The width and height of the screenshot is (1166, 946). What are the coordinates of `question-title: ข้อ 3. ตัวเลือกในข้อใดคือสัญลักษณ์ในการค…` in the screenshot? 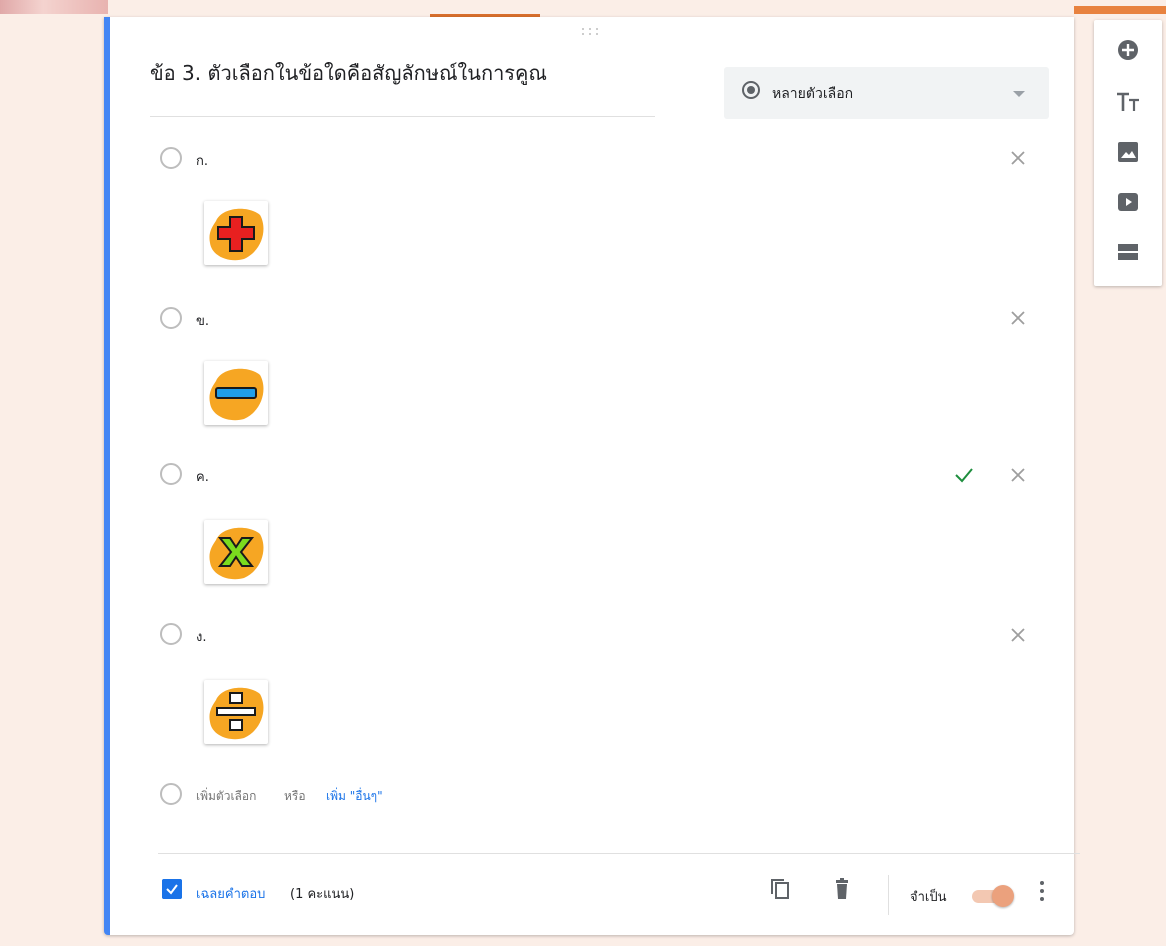 It's located at (348, 73).